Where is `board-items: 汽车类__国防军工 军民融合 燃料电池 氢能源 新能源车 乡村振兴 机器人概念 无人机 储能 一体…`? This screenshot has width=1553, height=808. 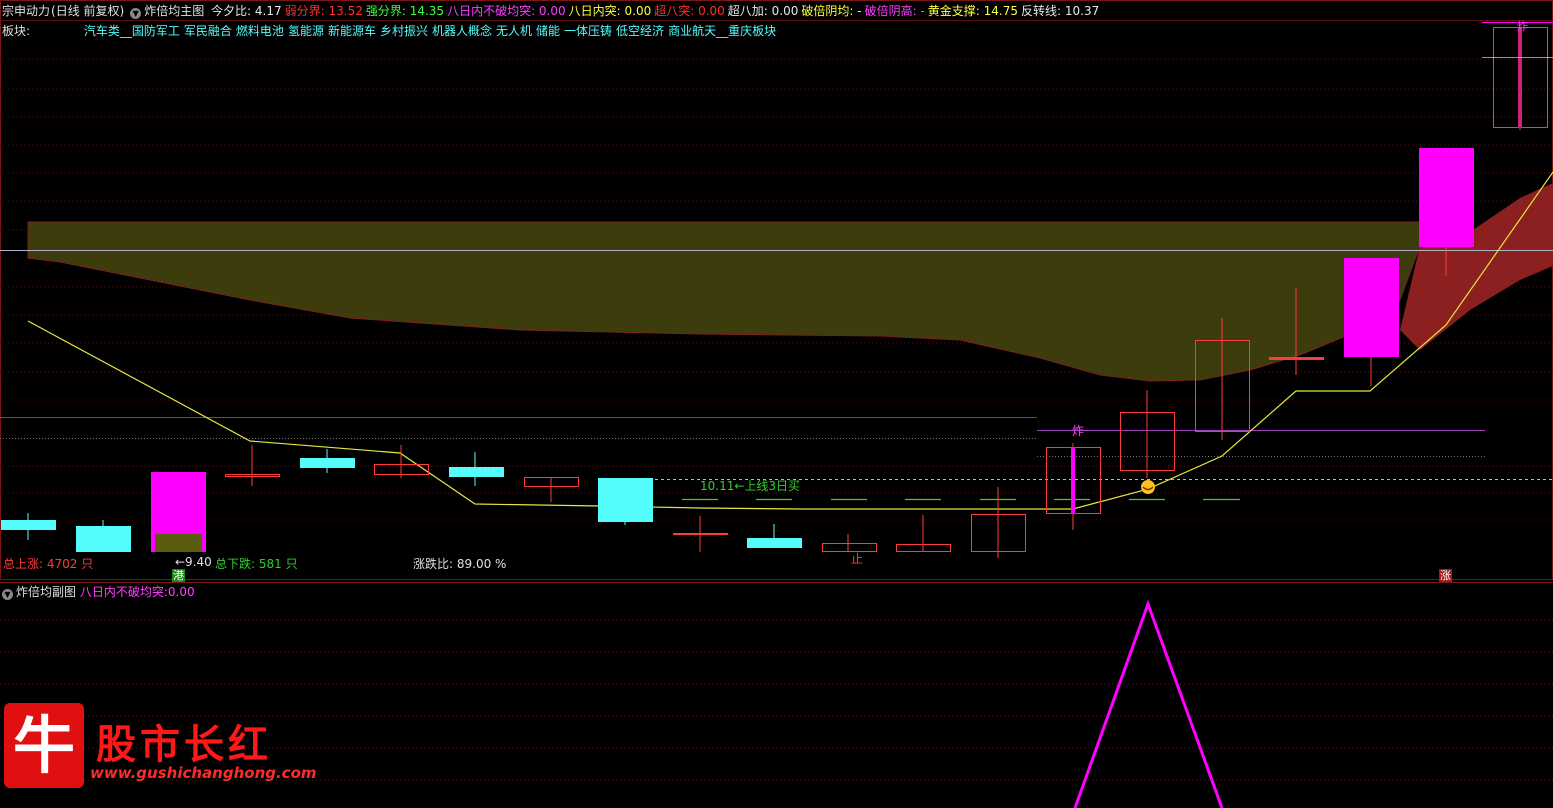 board-items: 汽车类__国防军工 军民融合 燃料电池 氢能源 新能源车 乡村振兴 机器人概念 无人机 储能 一体… is located at coordinates (432, 31).